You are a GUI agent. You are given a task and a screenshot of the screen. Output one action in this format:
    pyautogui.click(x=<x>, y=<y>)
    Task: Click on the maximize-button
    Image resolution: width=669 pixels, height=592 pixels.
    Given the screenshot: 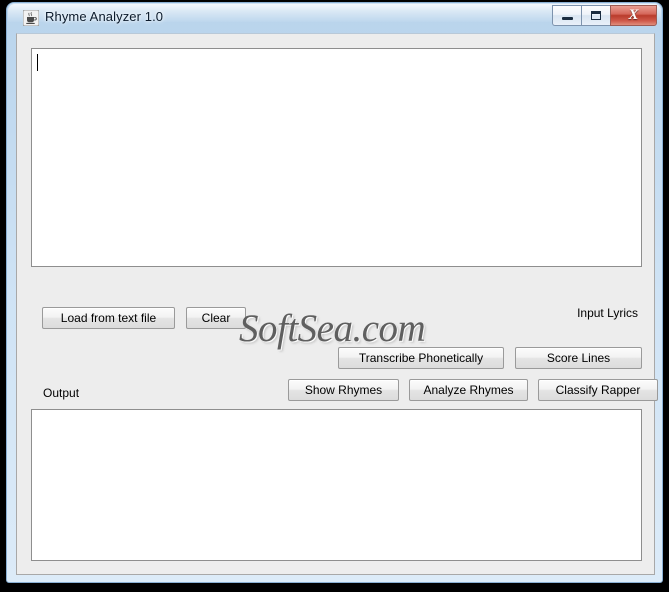 What is the action you would take?
    pyautogui.click(x=595, y=15)
    